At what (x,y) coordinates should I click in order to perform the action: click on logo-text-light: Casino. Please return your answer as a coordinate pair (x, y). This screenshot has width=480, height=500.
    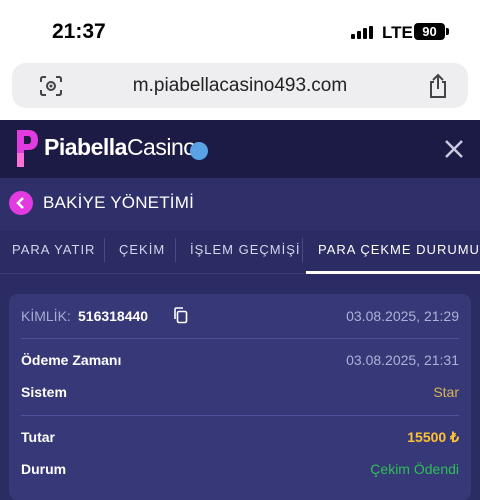
    Looking at the image, I should click on (161, 147).